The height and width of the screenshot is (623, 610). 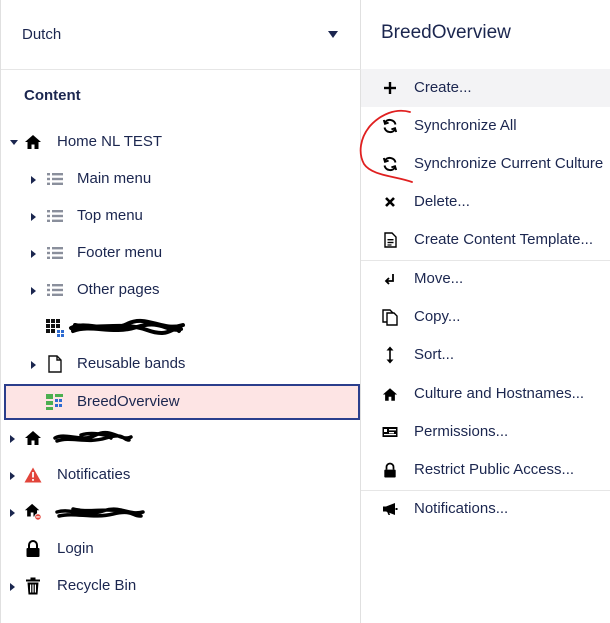 I want to click on annotation-bracket, so click(x=386, y=146).